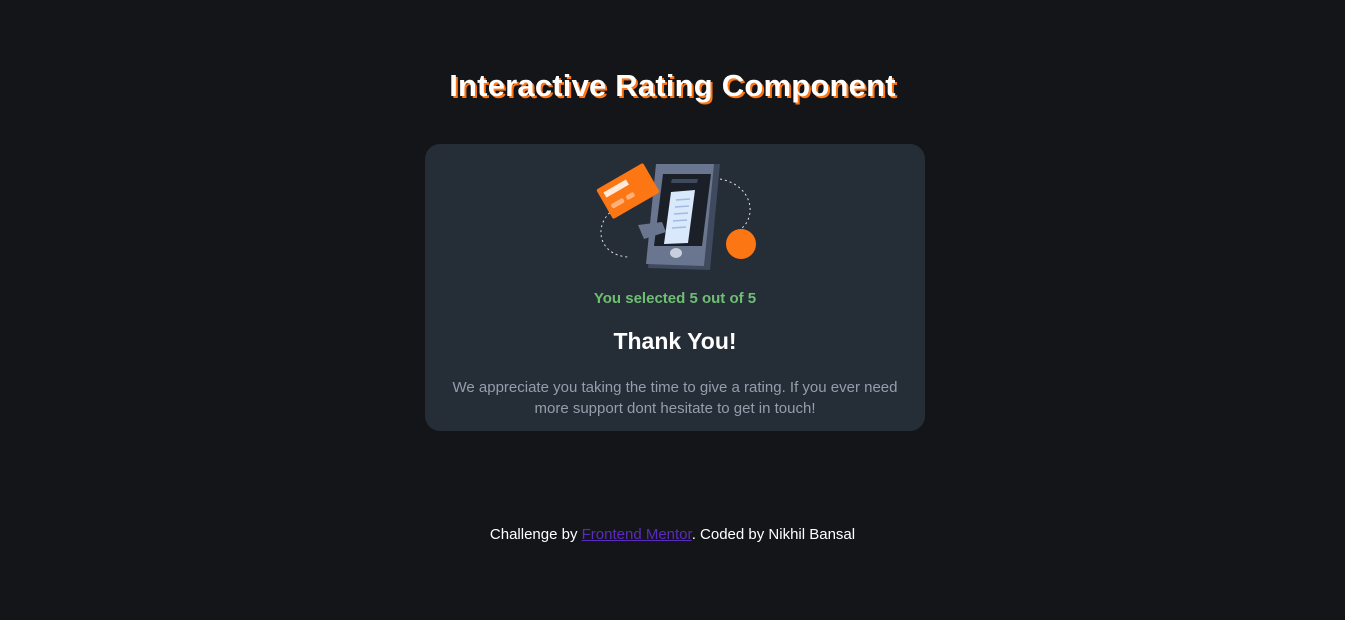 The image size is (1345, 620). Describe the element at coordinates (675, 341) in the screenshot. I see `thank-you-heading: Thank You!` at that location.